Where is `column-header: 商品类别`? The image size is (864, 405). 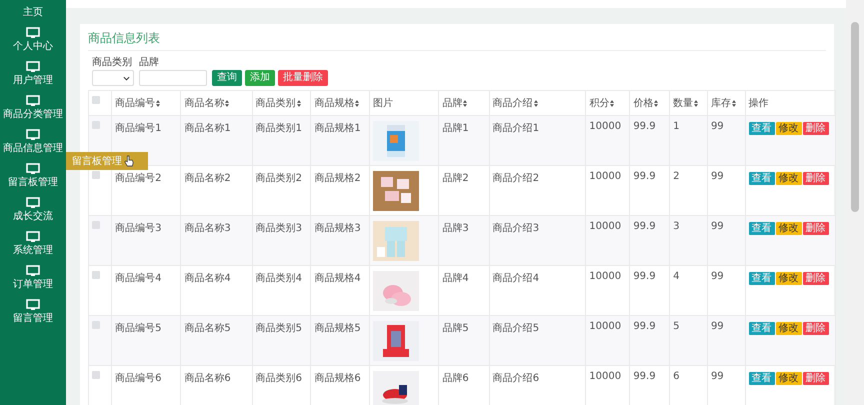
column-header: 商品类别 is located at coordinates (276, 103).